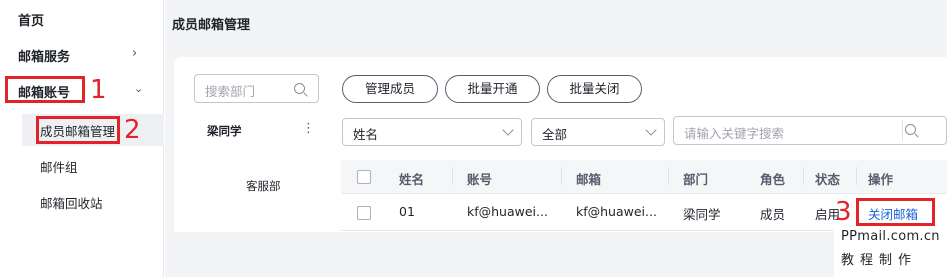 This screenshot has width=947, height=277. I want to click on chevron-right-icon: ›, so click(135, 53).